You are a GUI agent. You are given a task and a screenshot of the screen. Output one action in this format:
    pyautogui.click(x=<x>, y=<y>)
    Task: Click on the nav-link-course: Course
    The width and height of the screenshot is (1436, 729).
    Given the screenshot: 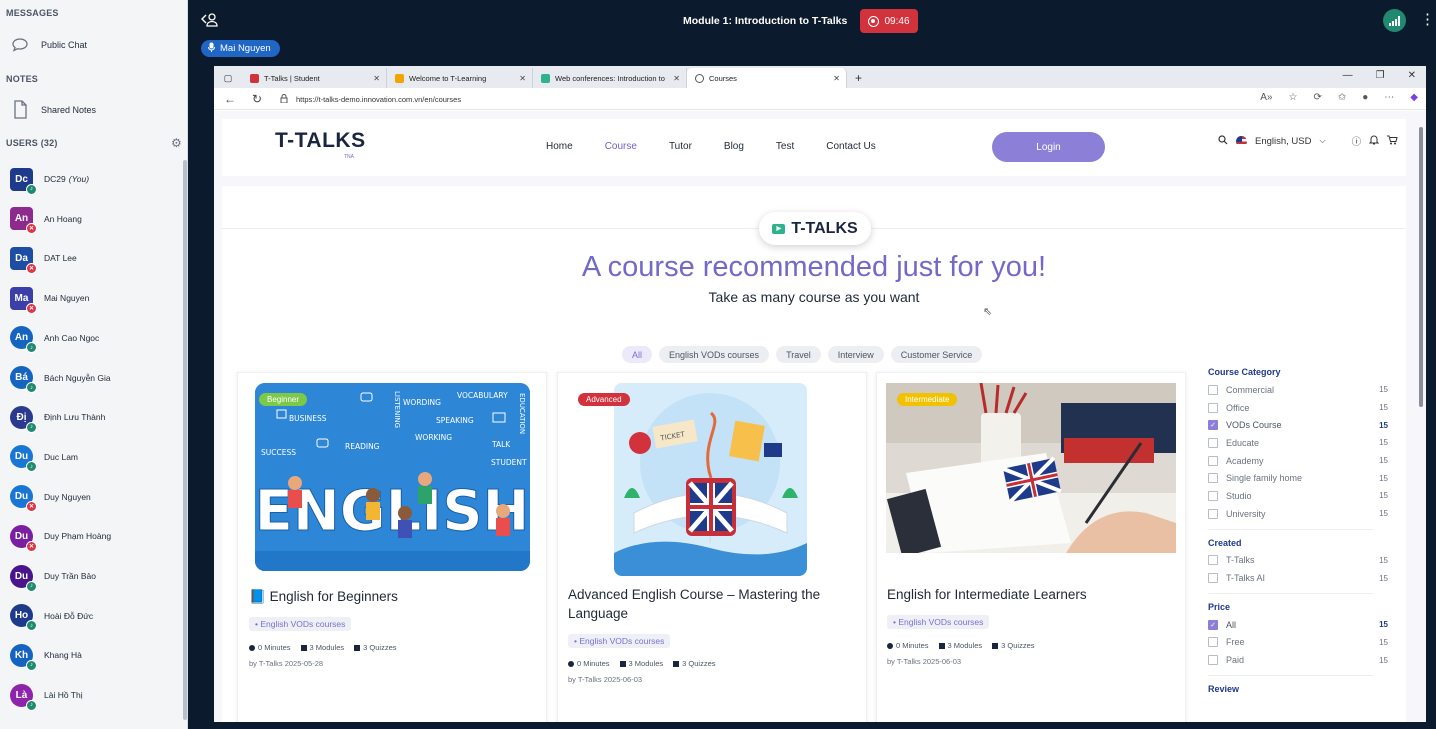 What is the action you would take?
    pyautogui.click(x=621, y=146)
    